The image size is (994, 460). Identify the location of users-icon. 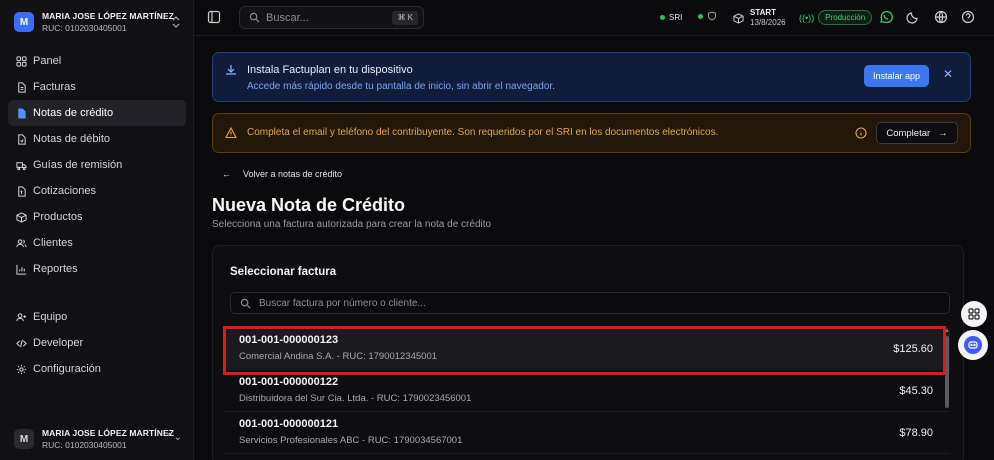
(21, 242).